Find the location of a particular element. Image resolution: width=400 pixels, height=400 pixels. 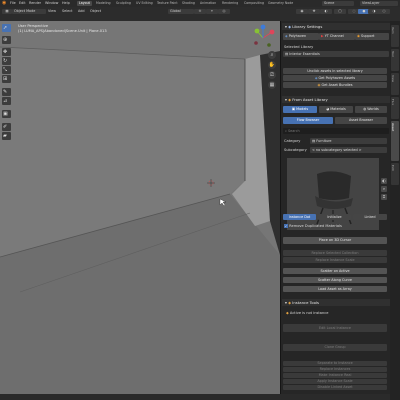

thumbnail-zoom-icon: ⌕ is located at coordinates (384, 189).